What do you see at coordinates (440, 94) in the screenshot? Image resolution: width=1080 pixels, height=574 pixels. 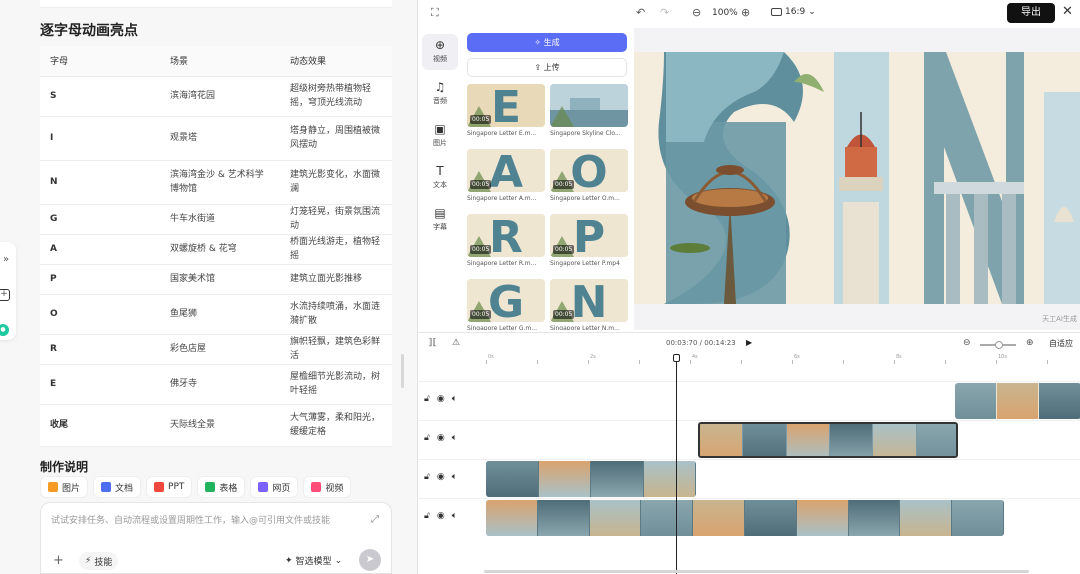 I see `tool-music: ♫ 音频` at bounding box center [440, 94].